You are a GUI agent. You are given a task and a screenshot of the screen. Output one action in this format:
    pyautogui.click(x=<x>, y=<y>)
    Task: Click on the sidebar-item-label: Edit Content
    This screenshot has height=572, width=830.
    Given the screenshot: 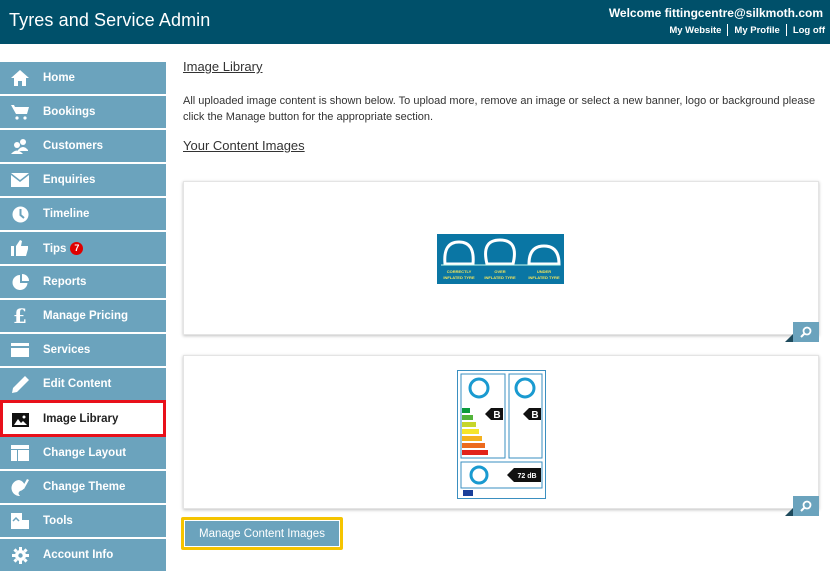 What is the action you would take?
    pyautogui.click(x=77, y=384)
    